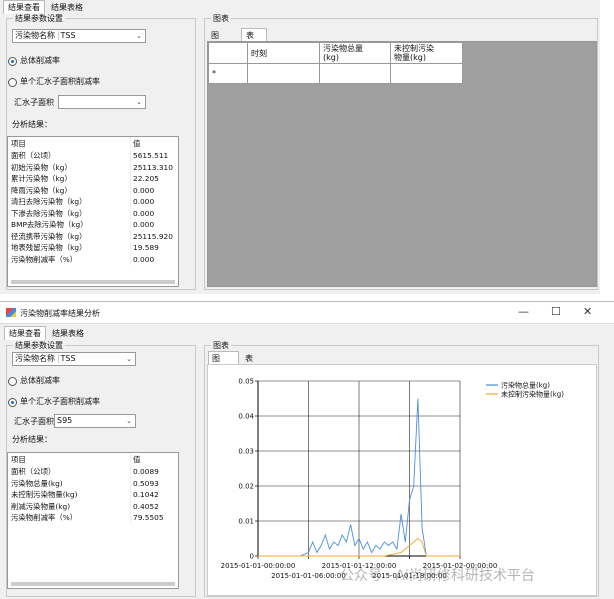  Describe the element at coordinates (41, 506) in the screenshot. I see `list-item-name: 削减污染物量(kg)` at that location.